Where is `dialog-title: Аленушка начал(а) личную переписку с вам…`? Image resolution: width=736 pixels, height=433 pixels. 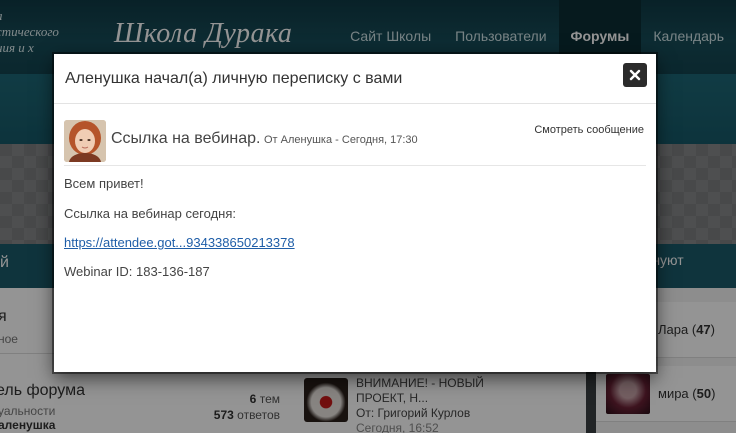 dialog-title: Аленушка начал(а) личную переписку с вам… is located at coordinates (234, 78).